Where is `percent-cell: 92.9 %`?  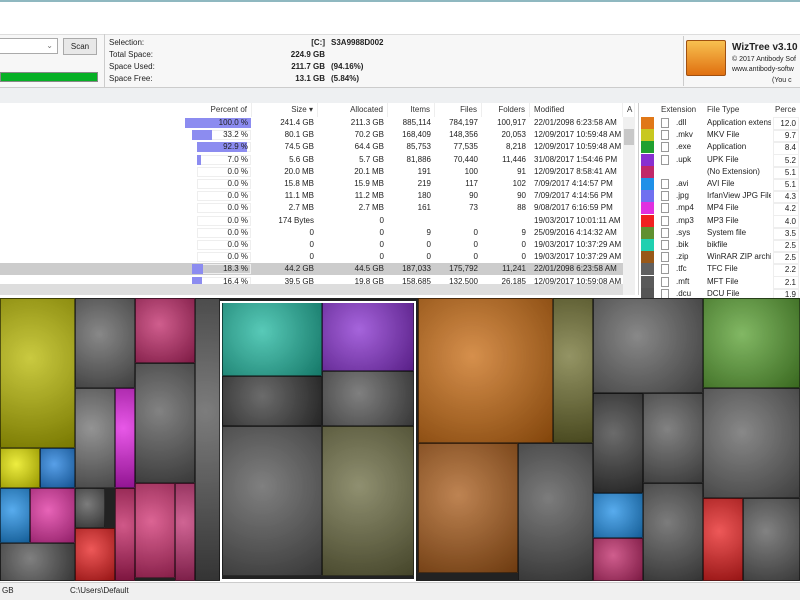
percent-cell: 92.9 % is located at coordinates (235, 147).